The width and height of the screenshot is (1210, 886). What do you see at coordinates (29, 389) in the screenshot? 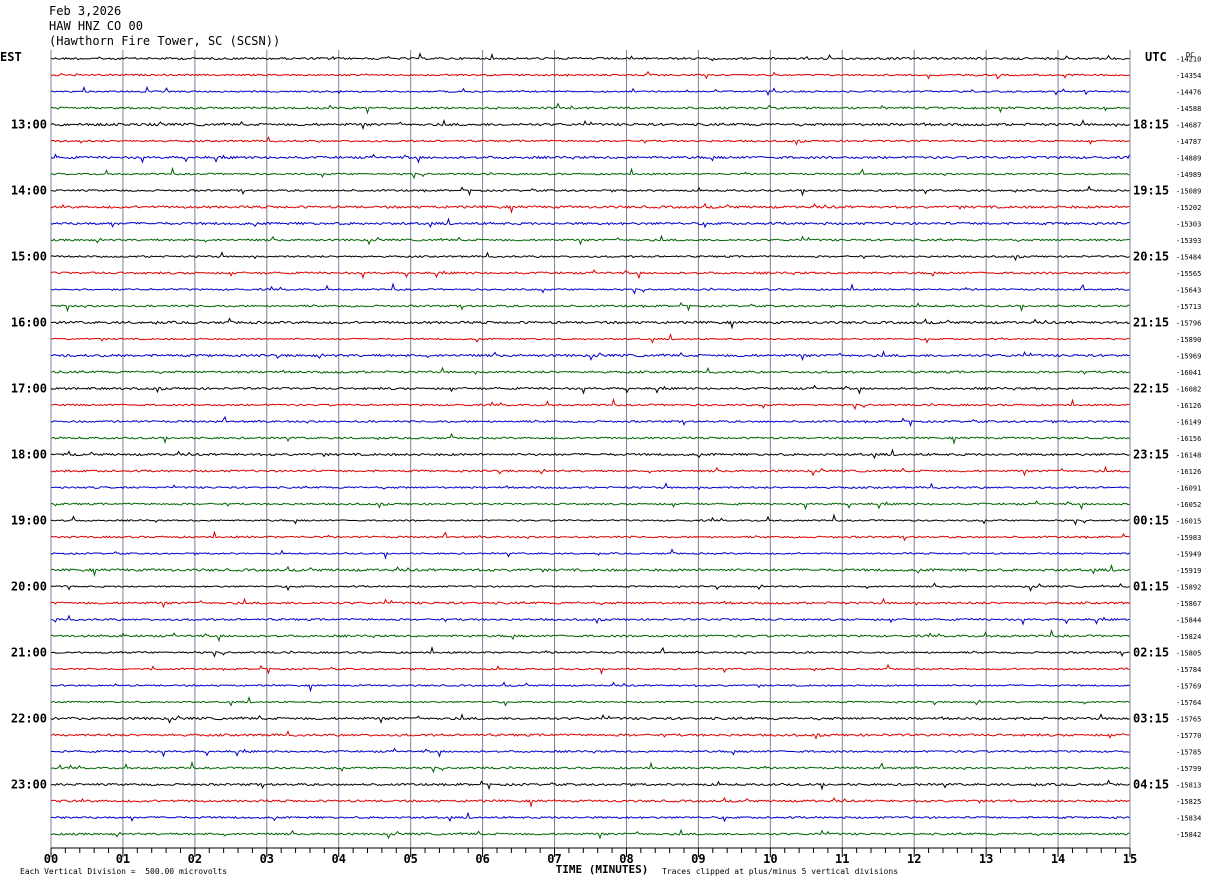
I see `left-hour-label: 17:00` at bounding box center [29, 389].